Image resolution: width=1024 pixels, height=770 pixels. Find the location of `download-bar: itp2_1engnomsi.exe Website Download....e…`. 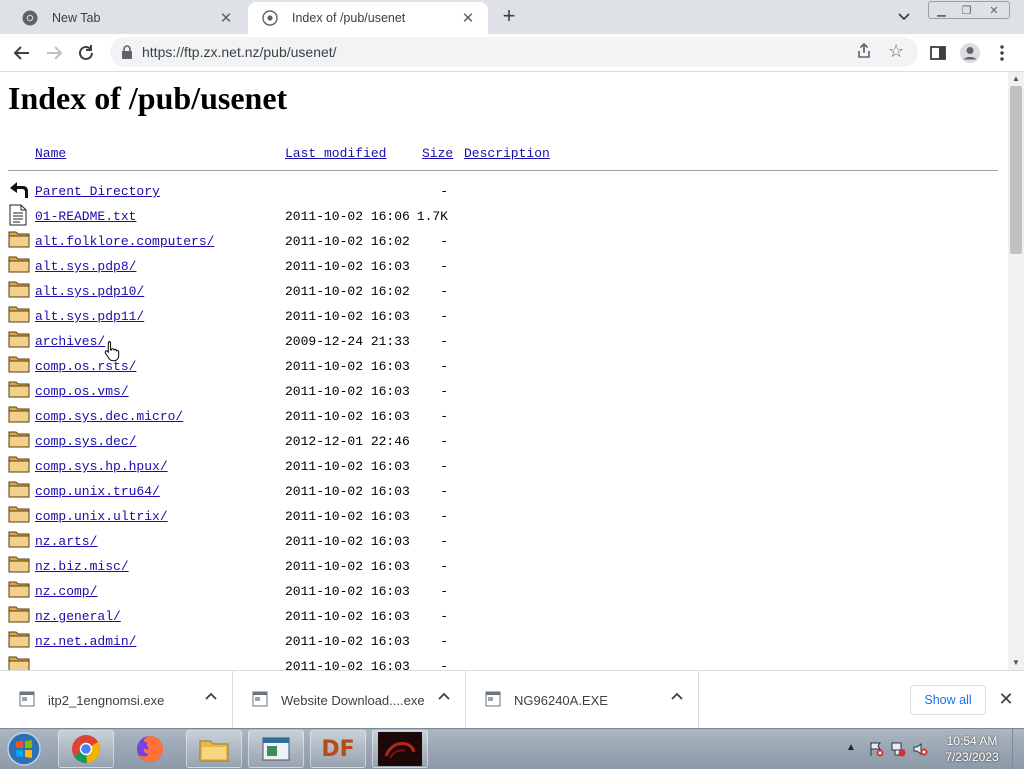

download-bar: itp2_1engnomsi.exe Website Download....e… is located at coordinates (512, 699).